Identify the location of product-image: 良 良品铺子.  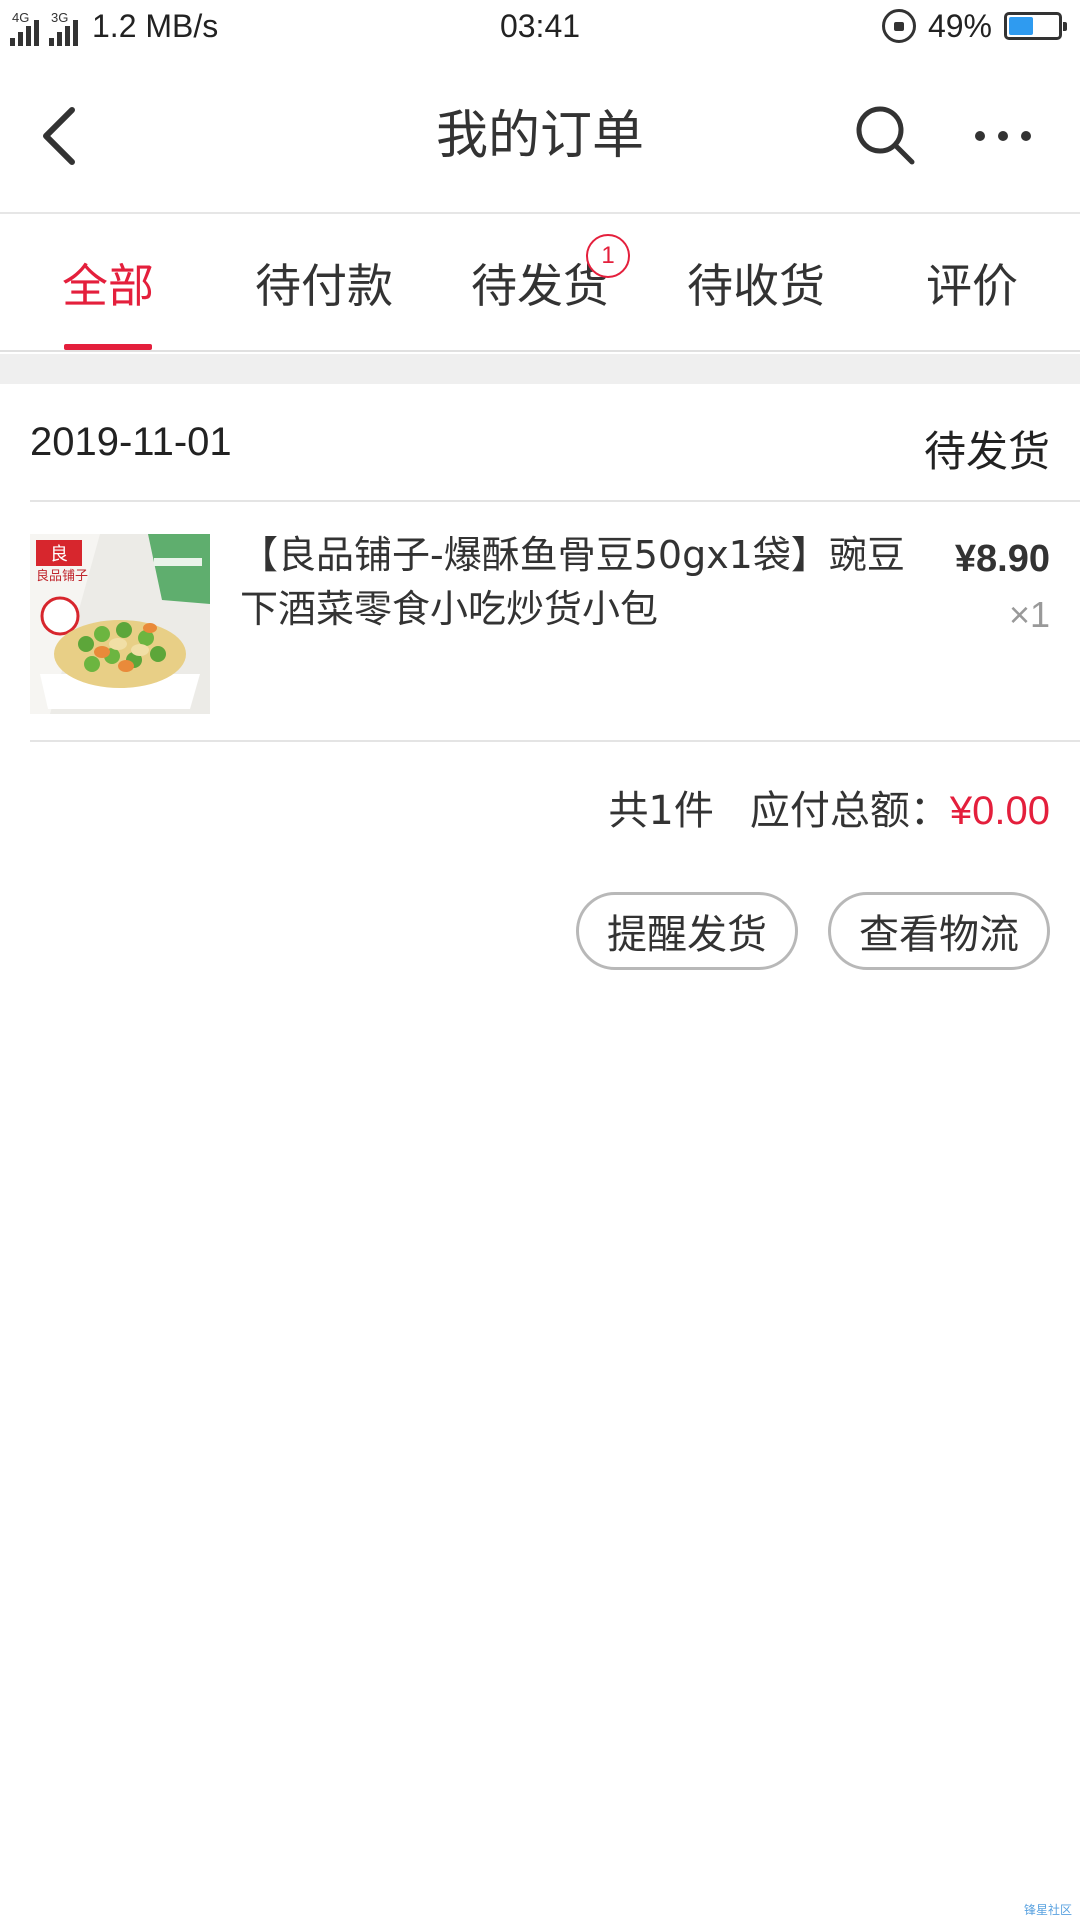
(120, 624).